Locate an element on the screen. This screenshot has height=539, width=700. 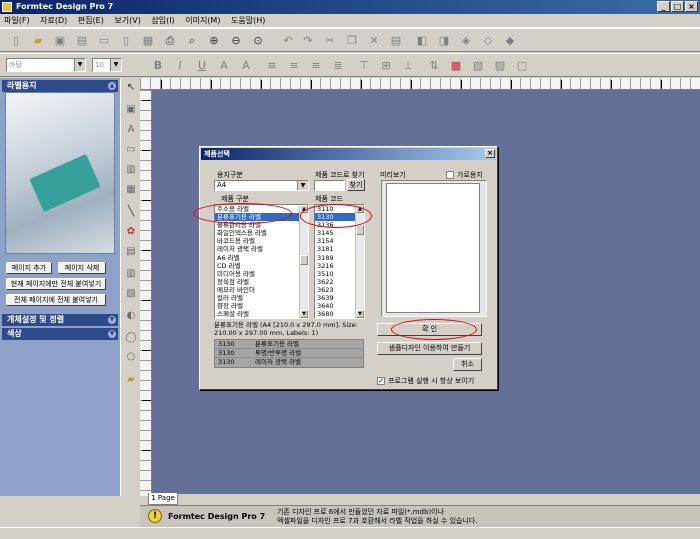
print-icon: ⎙ is located at coordinates (170, 41).